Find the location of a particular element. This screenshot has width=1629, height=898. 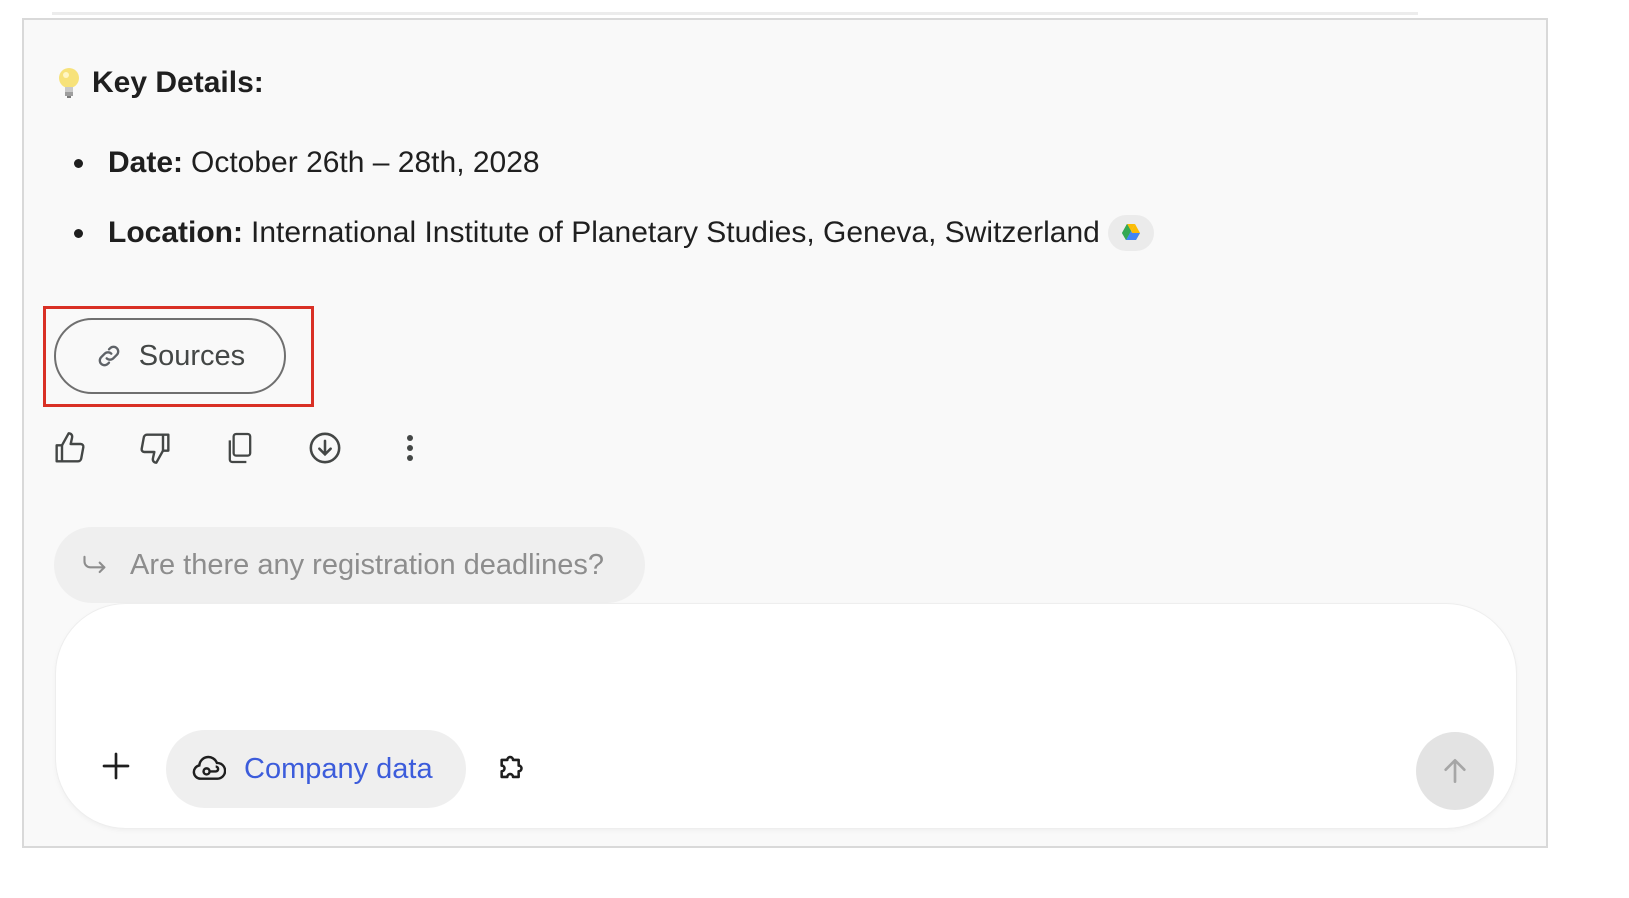

arrow-up-icon is located at coordinates (1455, 771).